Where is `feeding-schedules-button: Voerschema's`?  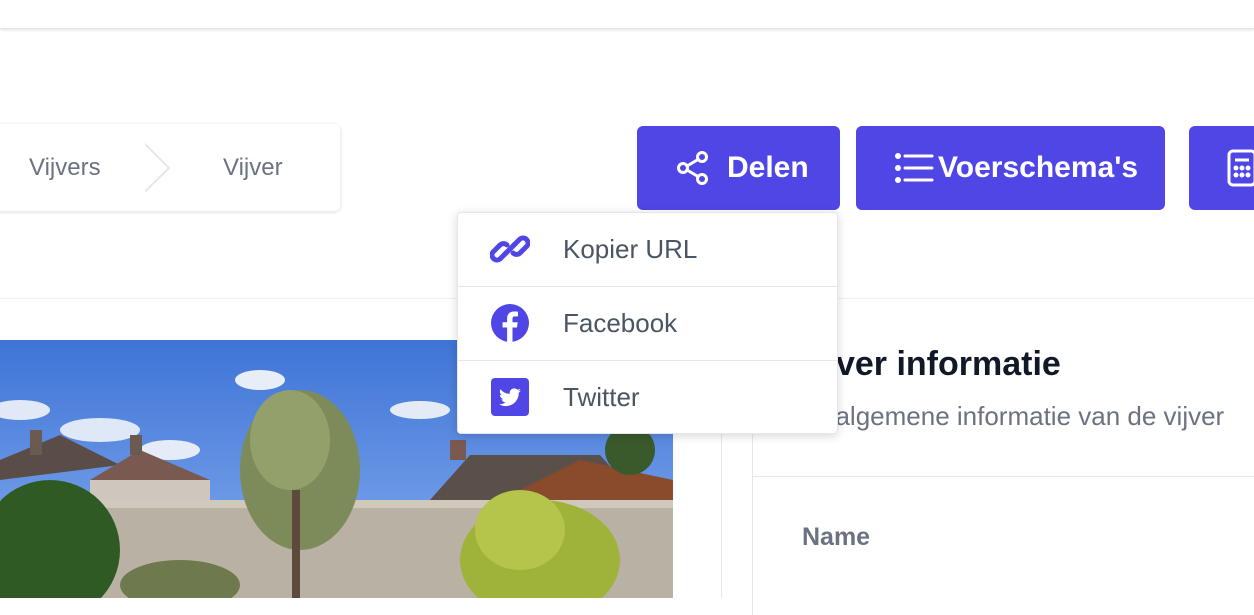 feeding-schedules-button: Voerschema's is located at coordinates (1010, 168).